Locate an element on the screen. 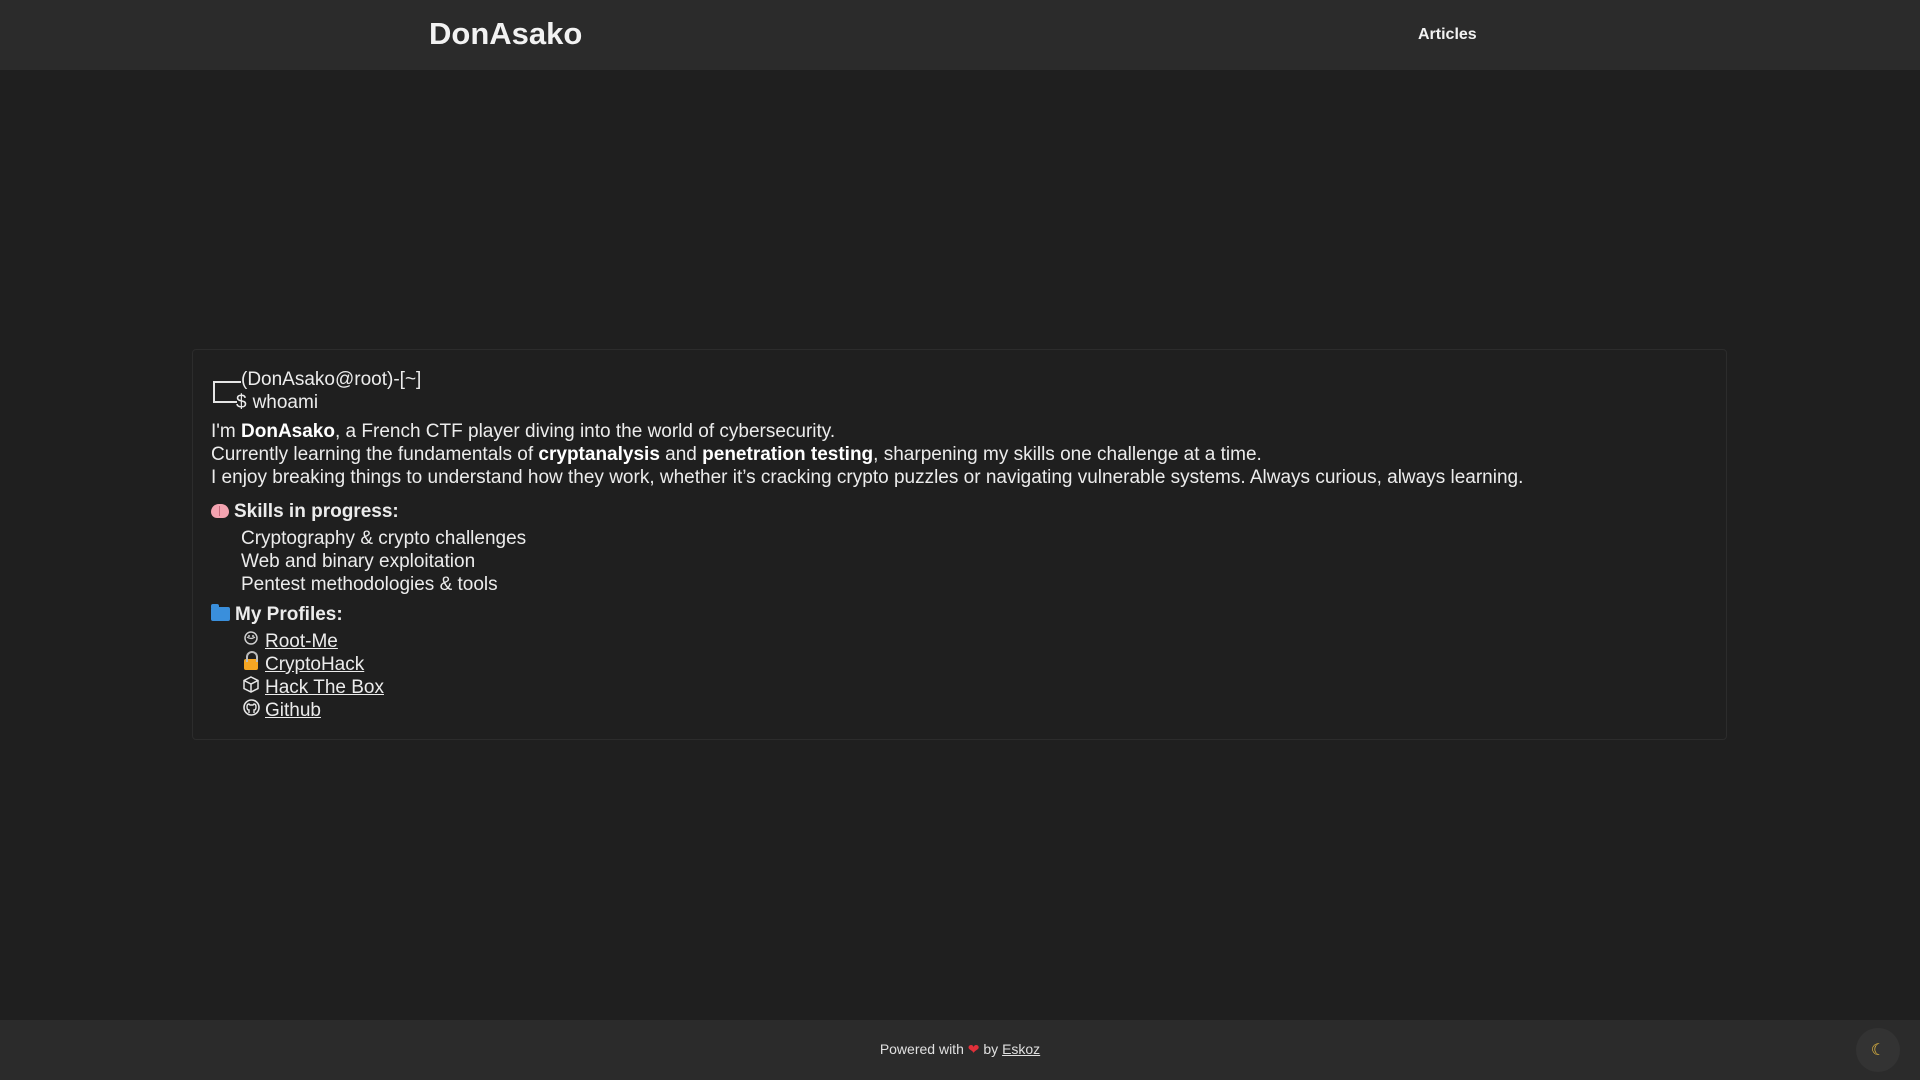  profile-item-cryptohack: CryptoHack is located at coordinates (882, 663).